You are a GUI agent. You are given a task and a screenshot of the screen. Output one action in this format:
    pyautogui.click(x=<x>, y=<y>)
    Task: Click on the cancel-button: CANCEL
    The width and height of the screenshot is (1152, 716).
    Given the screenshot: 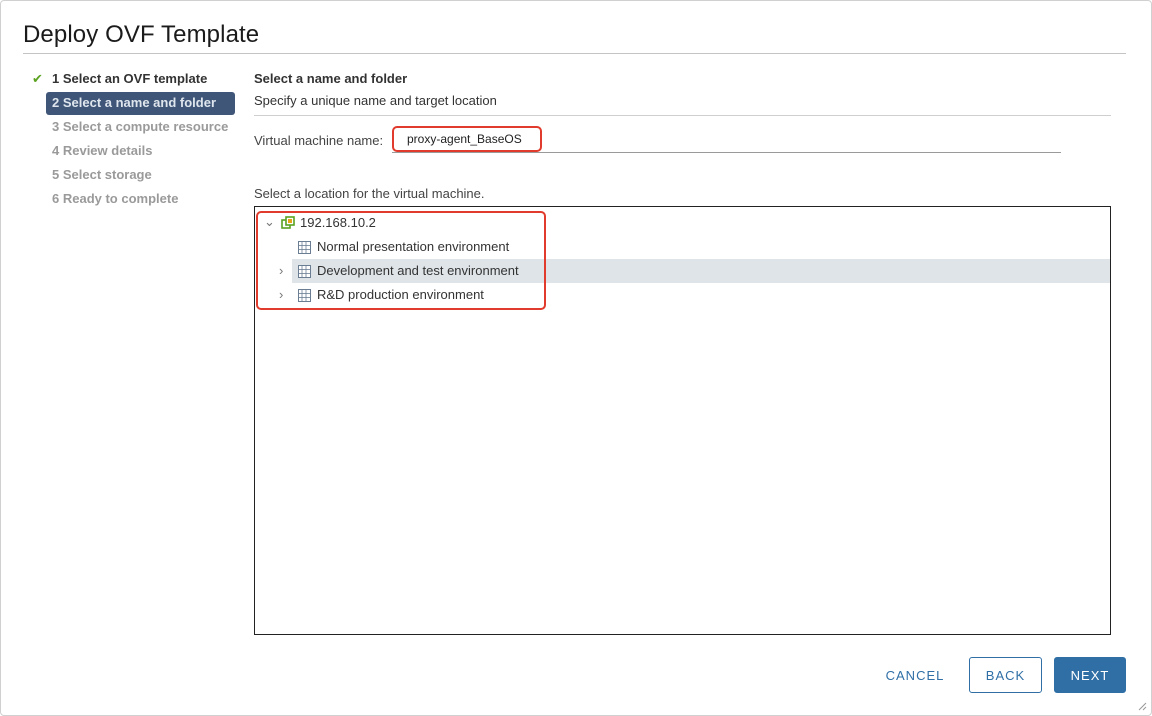 What is the action you would take?
    pyautogui.click(x=915, y=675)
    